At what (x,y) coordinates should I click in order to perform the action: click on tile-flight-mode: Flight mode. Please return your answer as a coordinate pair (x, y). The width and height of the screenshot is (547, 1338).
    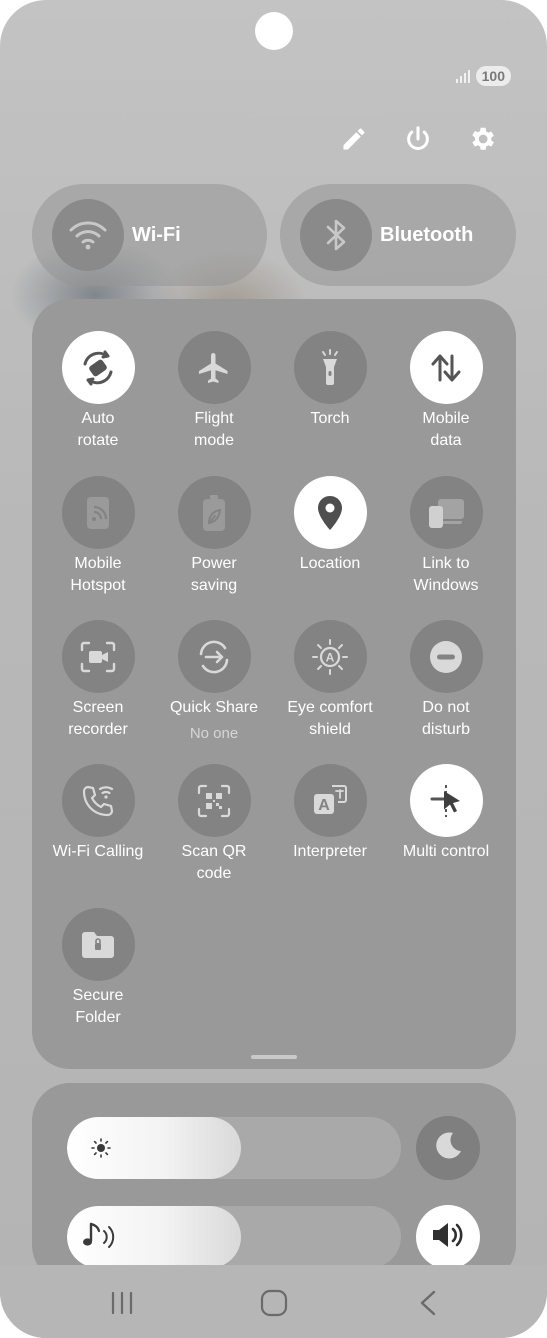
    Looking at the image, I should click on (214, 391).